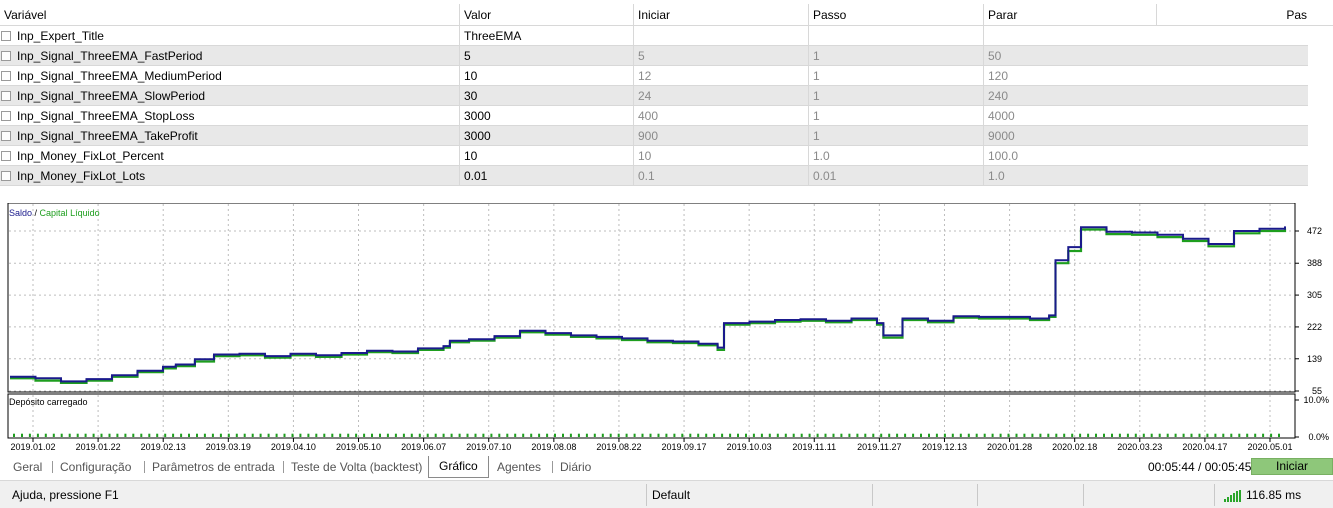 The height and width of the screenshot is (508, 1333). Describe the element at coordinates (1244, 15) in the screenshot. I see `column-header-pas: Pas` at that location.